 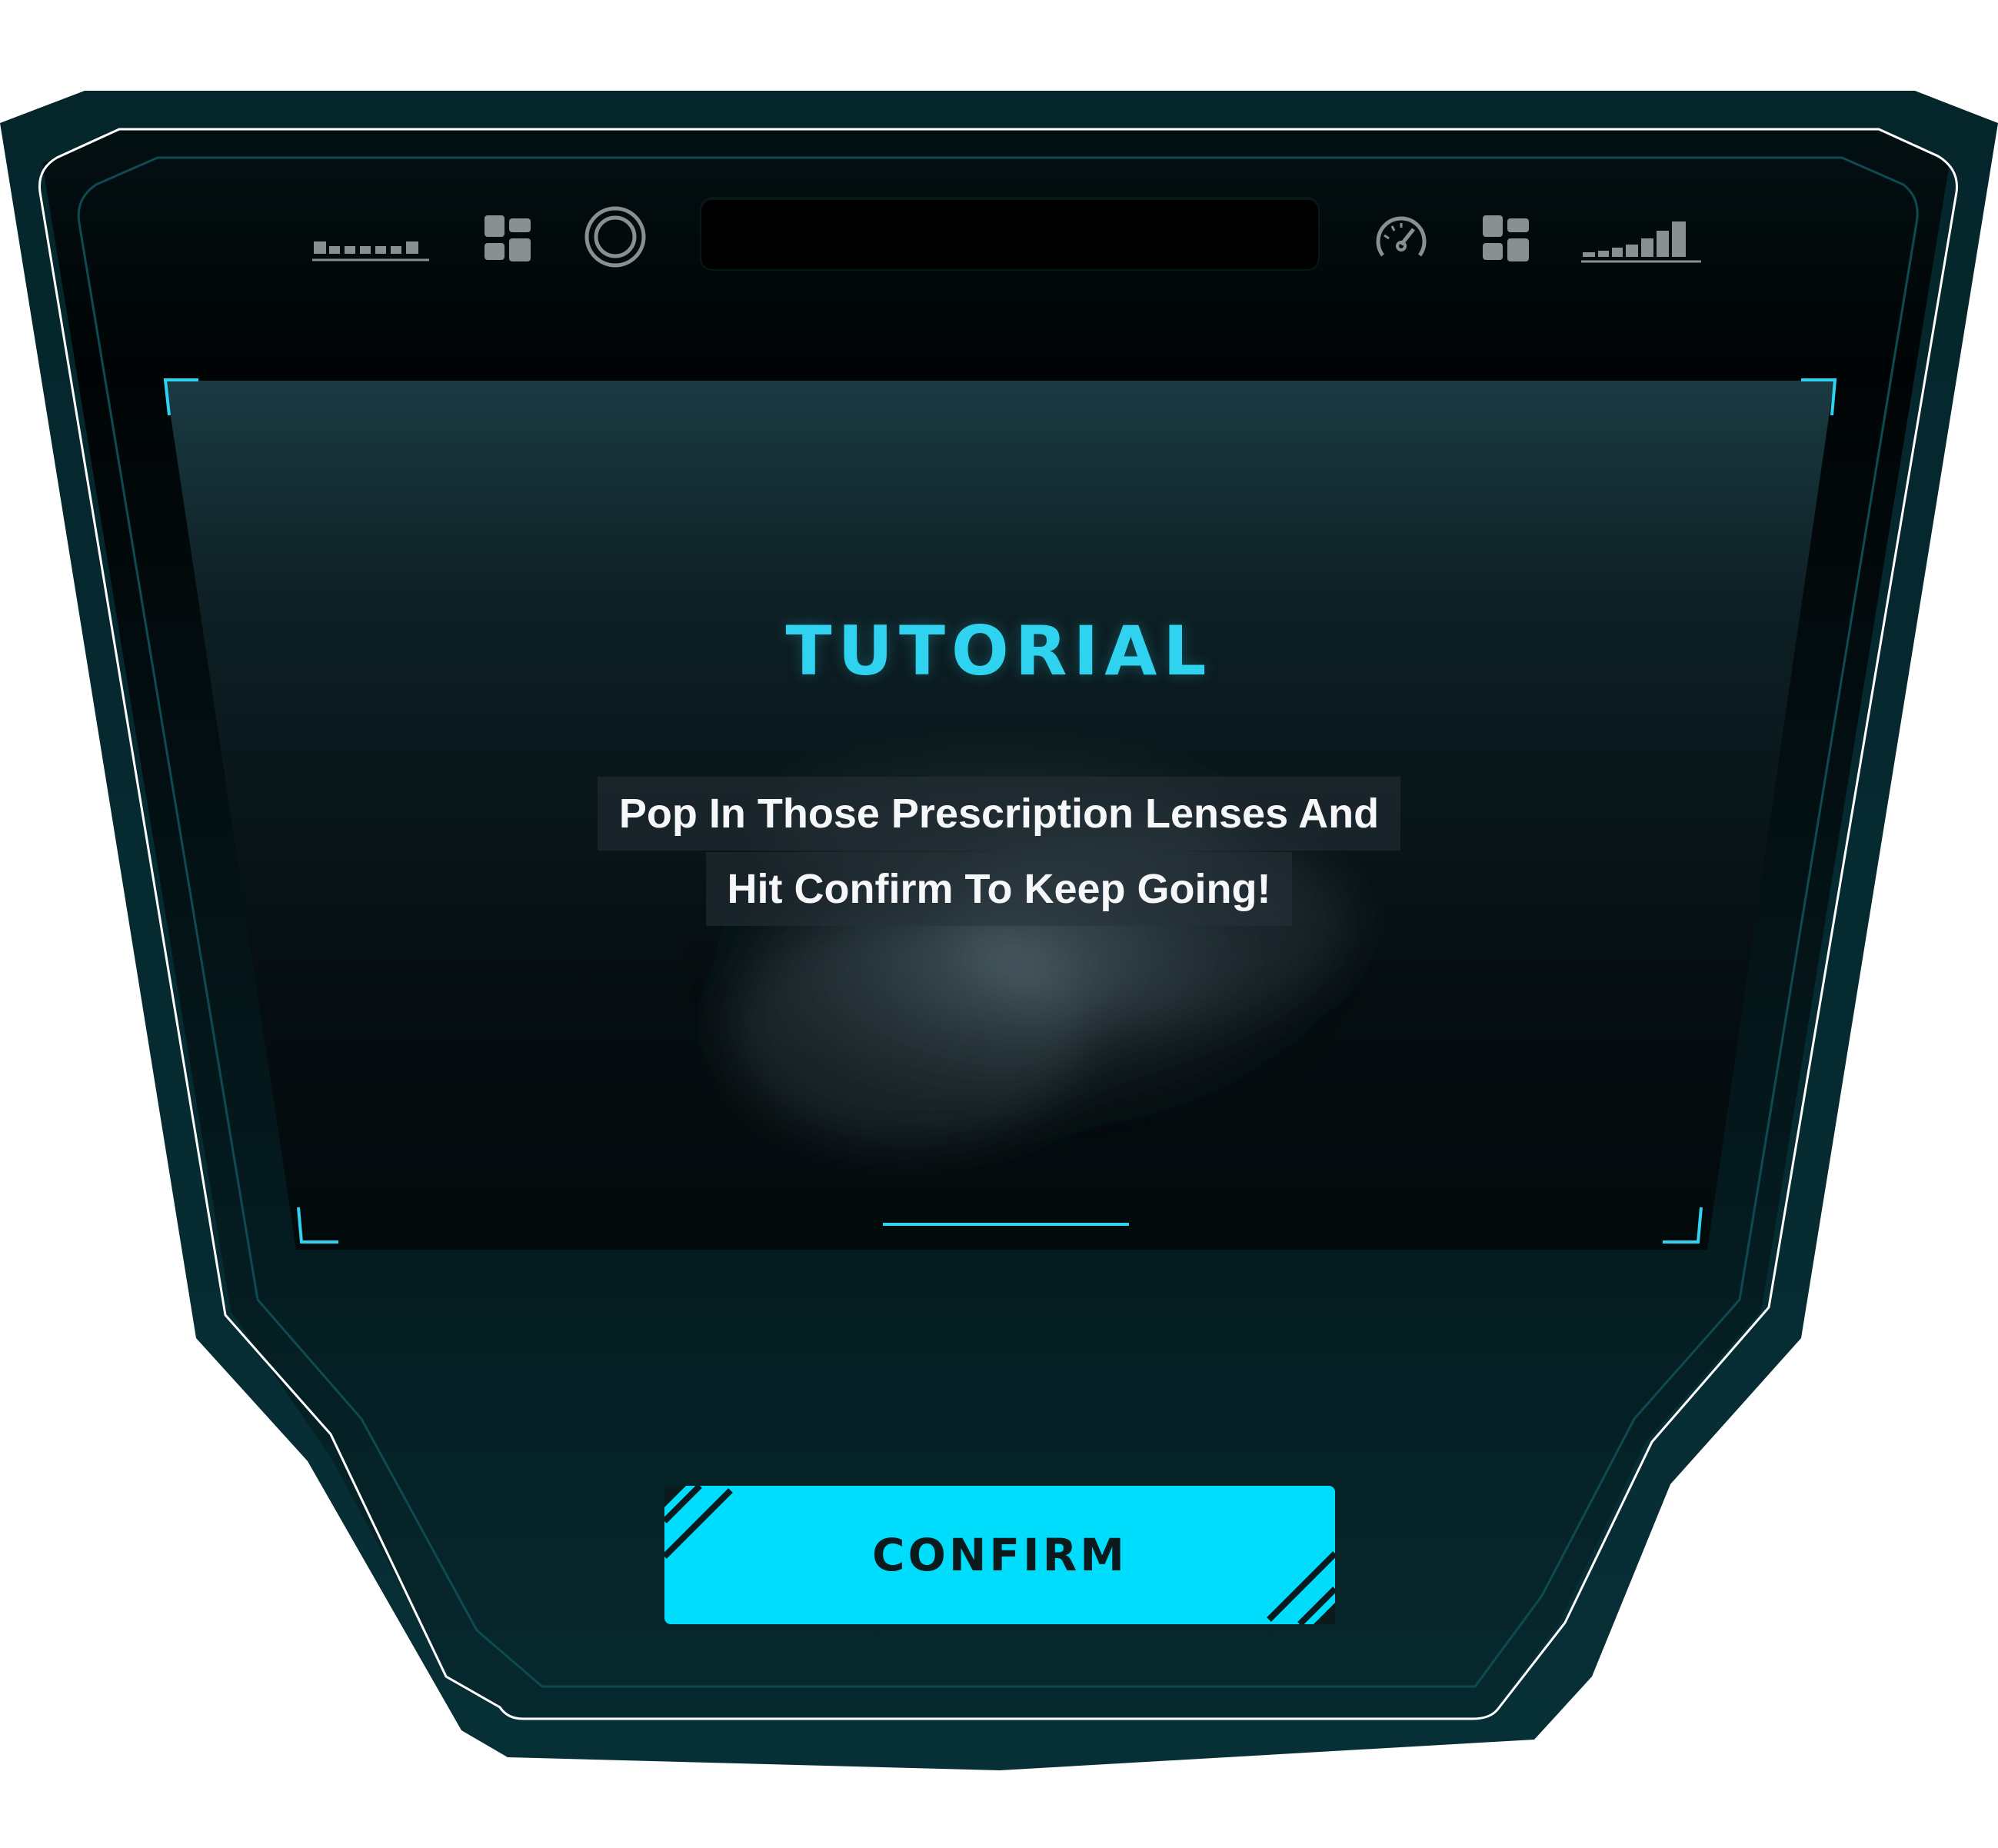 What do you see at coordinates (370, 251) in the screenshot?
I see `battery-segments-icon` at bounding box center [370, 251].